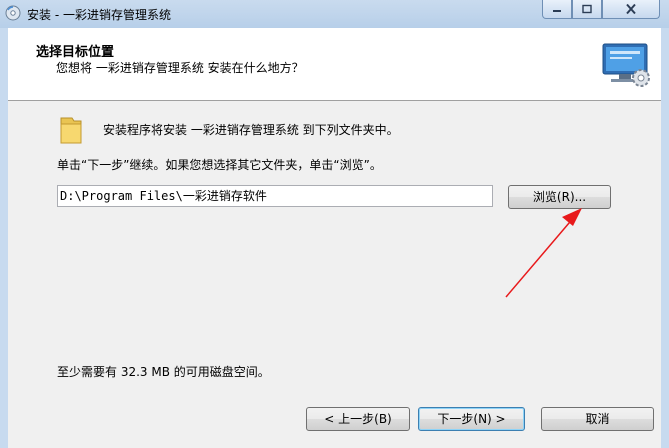 The image size is (669, 448). What do you see at coordinates (13, 13) in the screenshot?
I see `setup-disc-icon` at bounding box center [13, 13].